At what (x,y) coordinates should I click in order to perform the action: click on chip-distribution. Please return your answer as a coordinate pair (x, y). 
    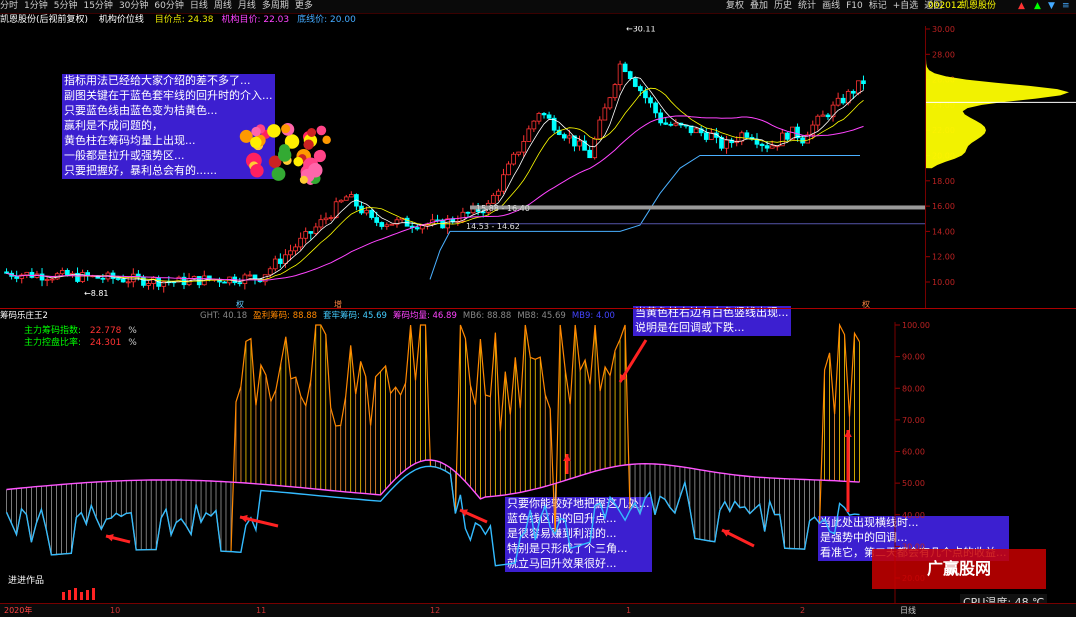
    Looking at the image, I should click on (997, 105).